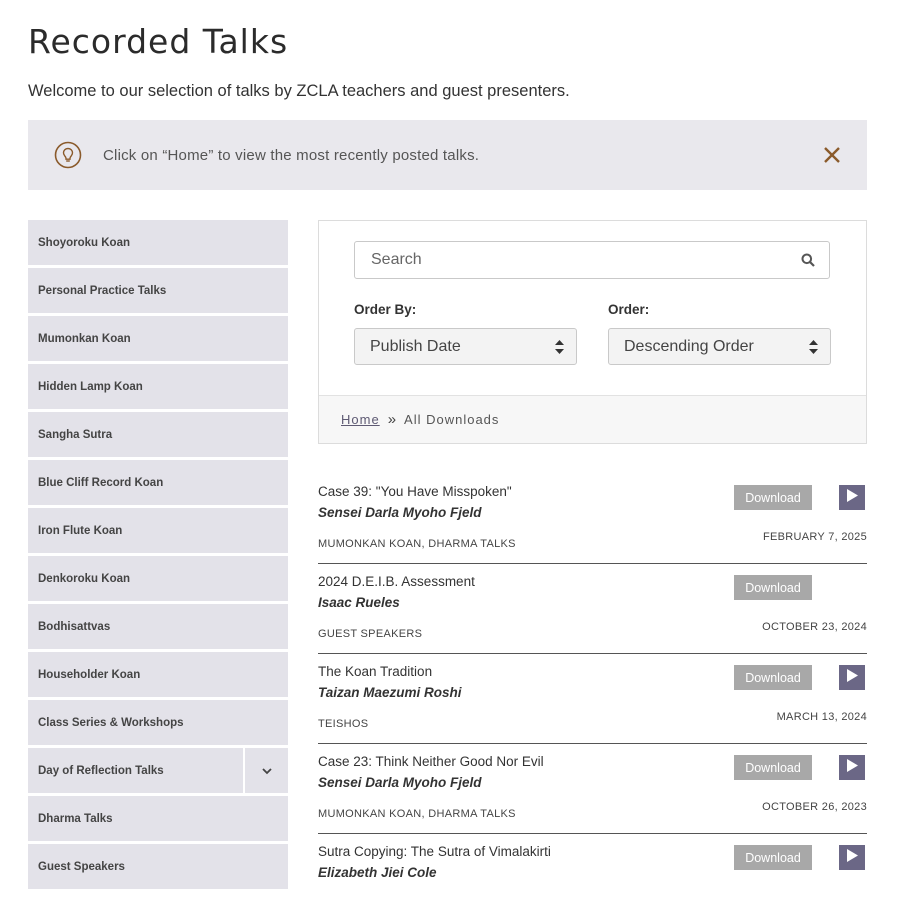 The height and width of the screenshot is (923, 904). I want to click on expand-button, so click(265, 770).